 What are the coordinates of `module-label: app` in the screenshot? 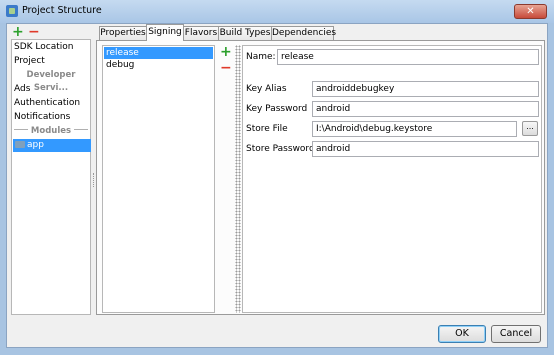 It's located at (35, 145).